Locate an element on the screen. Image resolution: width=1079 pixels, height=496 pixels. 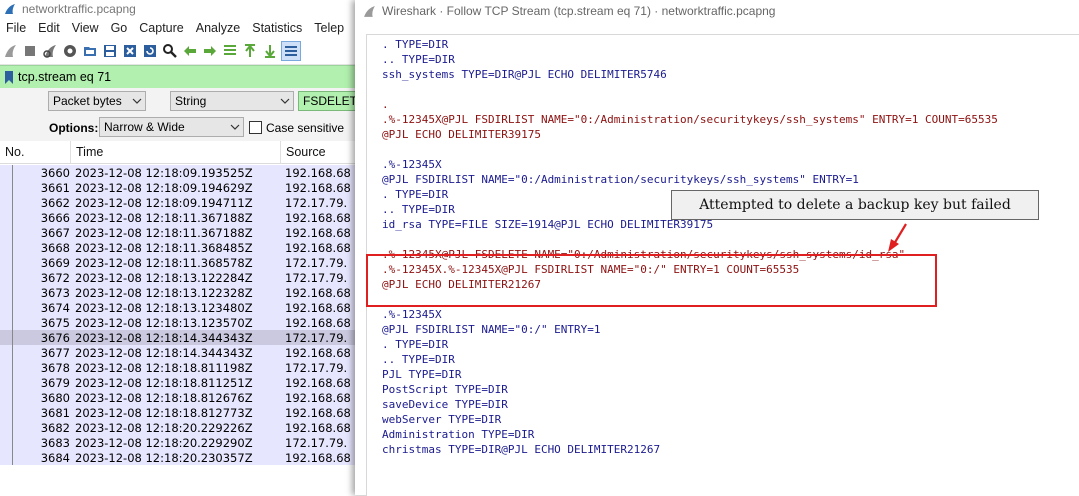
column-time: Time is located at coordinates (89, 152).